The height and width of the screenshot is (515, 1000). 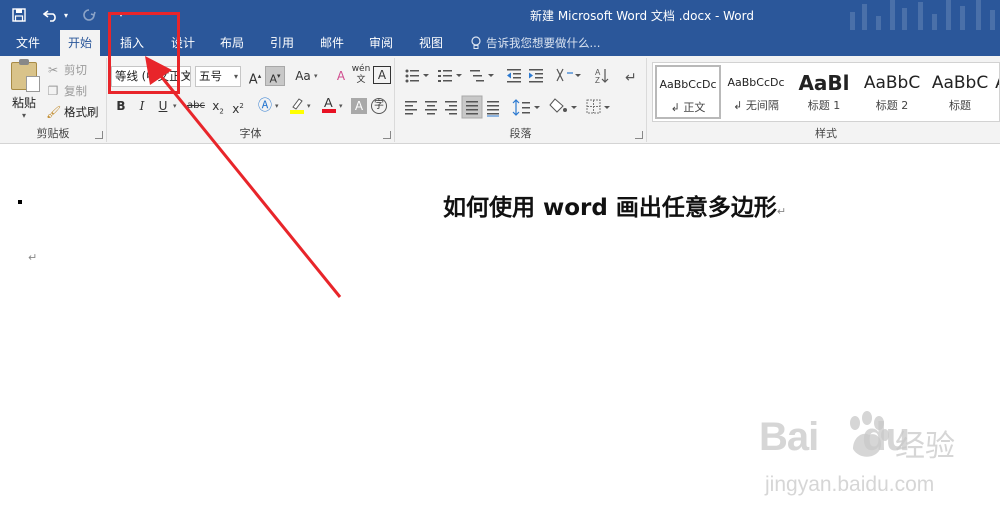 What do you see at coordinates (20, 202) in the screenshot?
I see `anchor-mark` at bounding box center [20, 202].